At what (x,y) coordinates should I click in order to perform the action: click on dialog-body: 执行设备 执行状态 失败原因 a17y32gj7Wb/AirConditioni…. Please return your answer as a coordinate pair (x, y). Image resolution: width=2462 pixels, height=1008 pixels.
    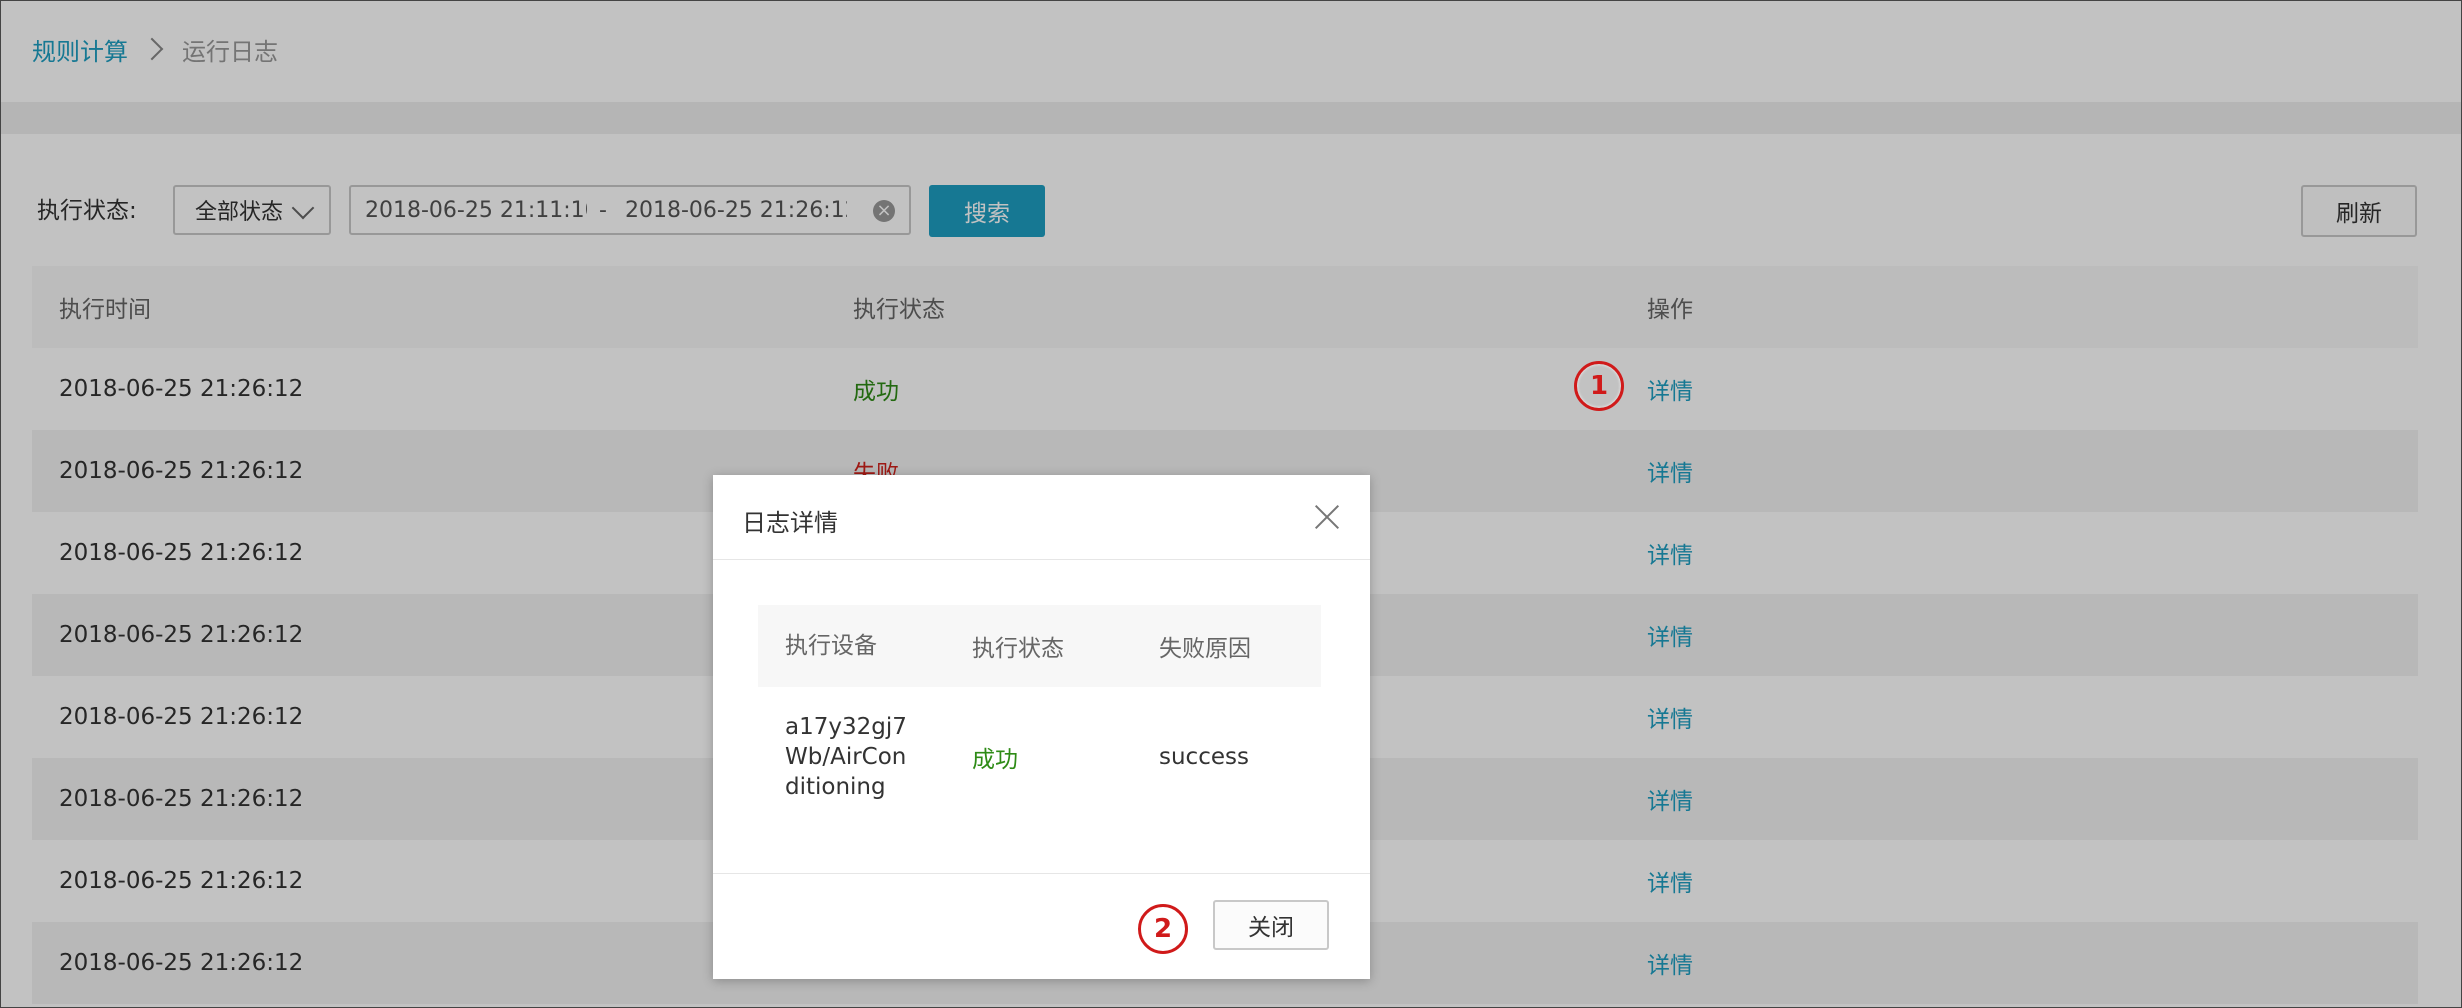
    Looking at the image, I should click on (1039, 716).